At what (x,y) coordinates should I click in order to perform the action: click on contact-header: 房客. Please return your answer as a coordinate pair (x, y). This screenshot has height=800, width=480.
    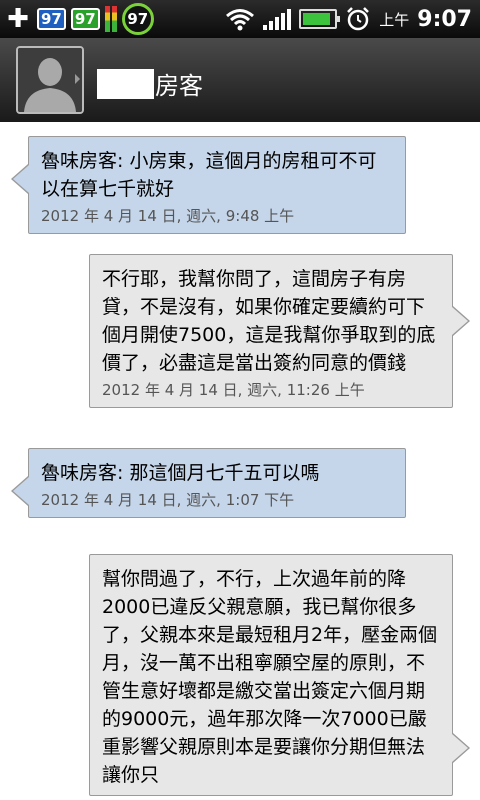
    Looking at the image, I should click on (240, 80).